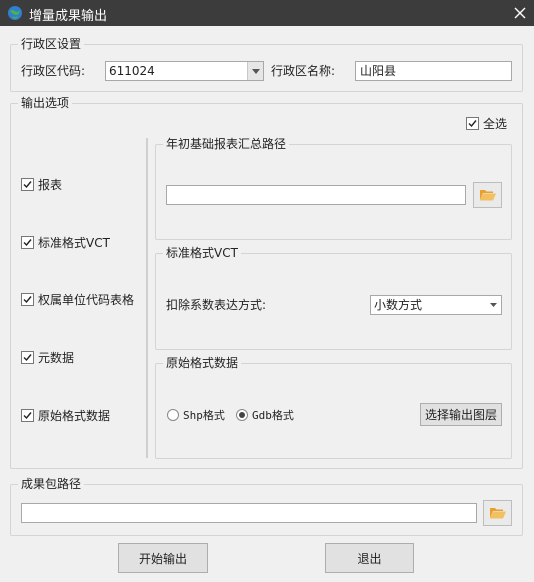 Image resolution: width=534 pixels, height=582 pixels. I want to click on option-ownership-checkbox: 权属单位代码表格, so click(77, 299).